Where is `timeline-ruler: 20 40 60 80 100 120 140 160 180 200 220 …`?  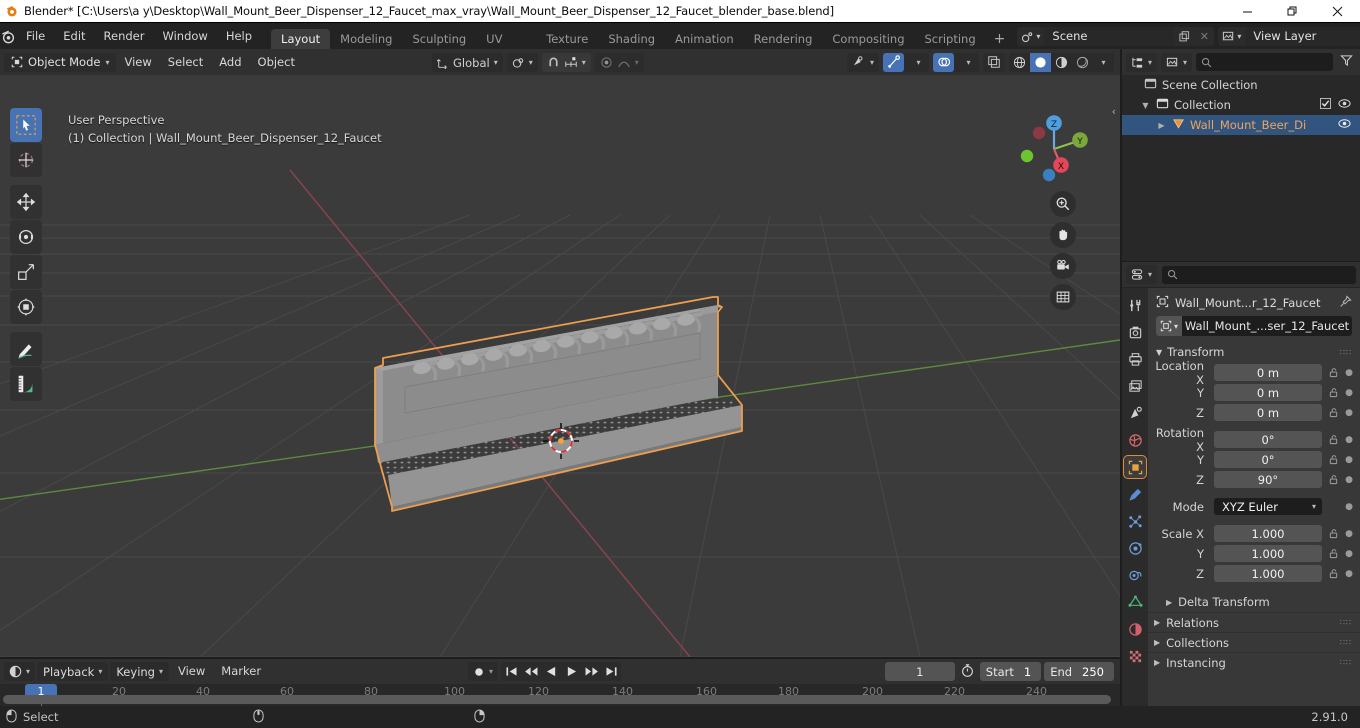
timeline-ruler: 20 40 60 80 100 120 140 160 180 200 220 … is located at coordinates (560, 695).